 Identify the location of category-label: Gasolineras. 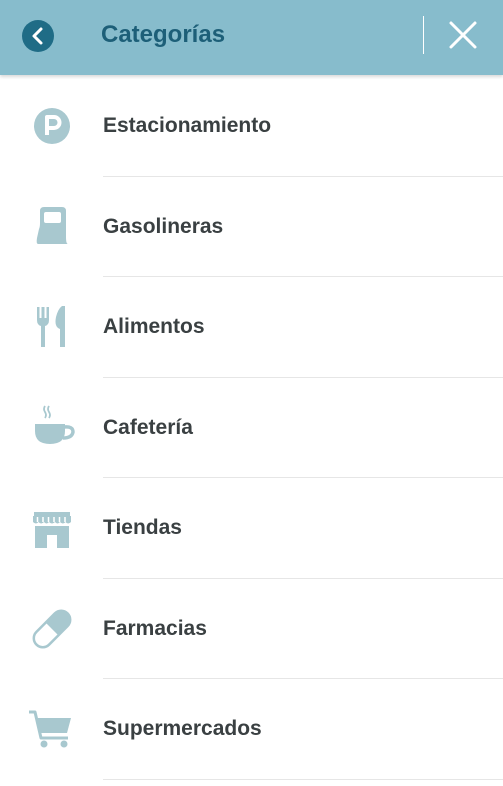
(163, 226).